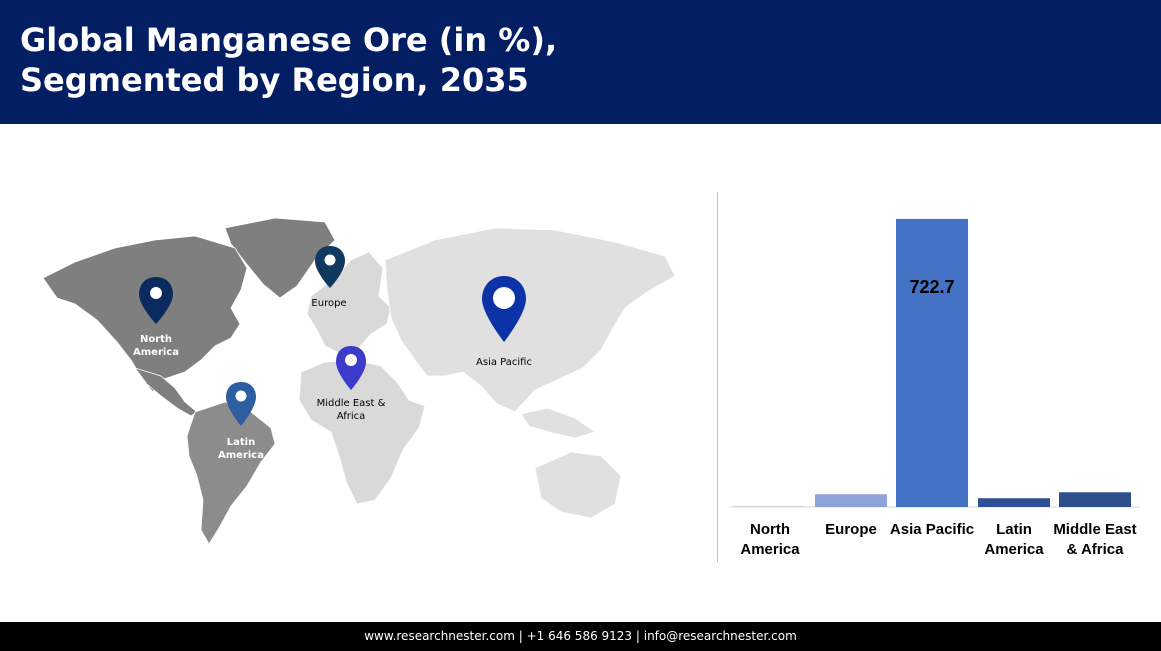 This screenshot has height=651, width=1161. Describe the element at coordinates (770, 529) in the screenshot. I see `x-tick-label: North` at that location.